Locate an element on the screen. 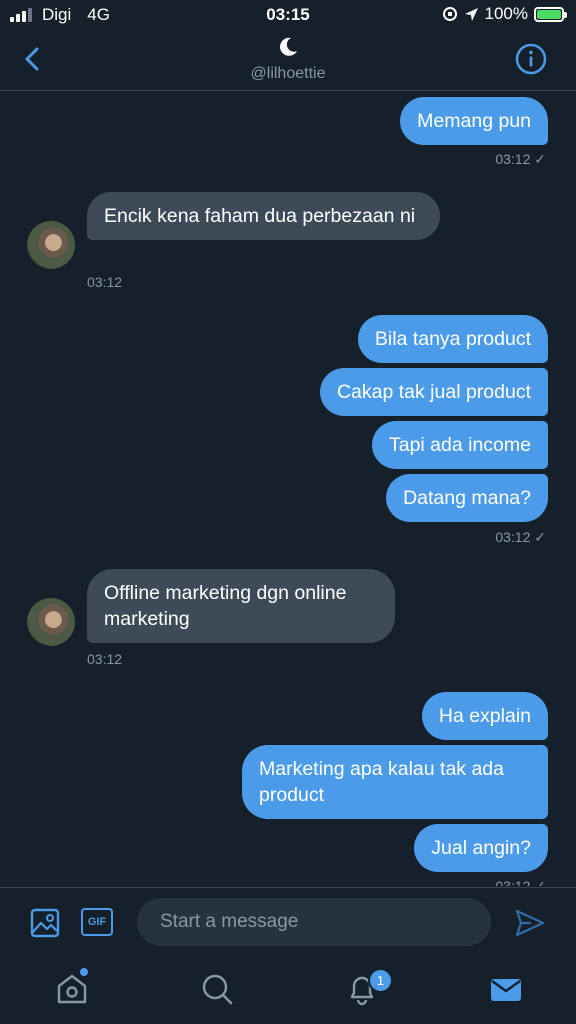 This screenshot has width=576, height=1024. image-icon is located at coordinates (45, 923).